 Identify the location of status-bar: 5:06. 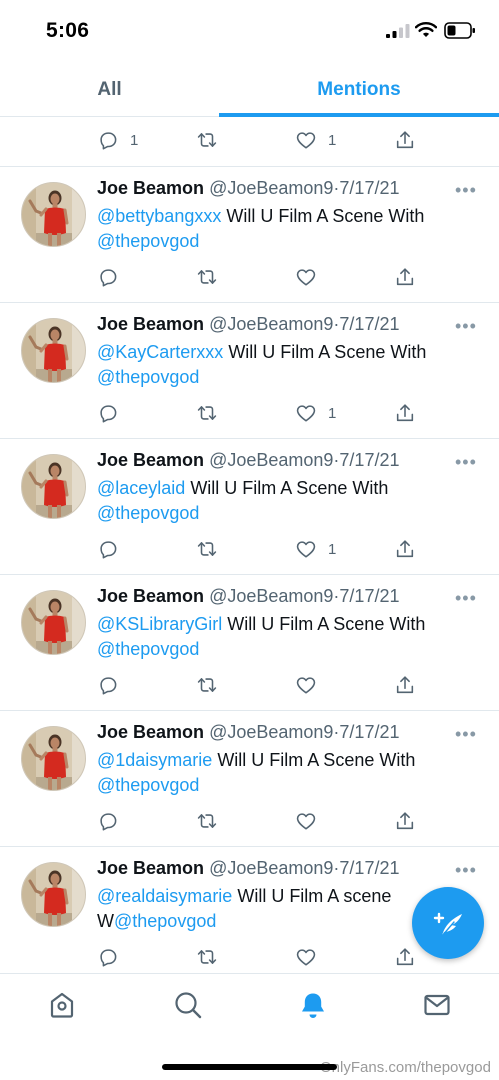
(249, 31).